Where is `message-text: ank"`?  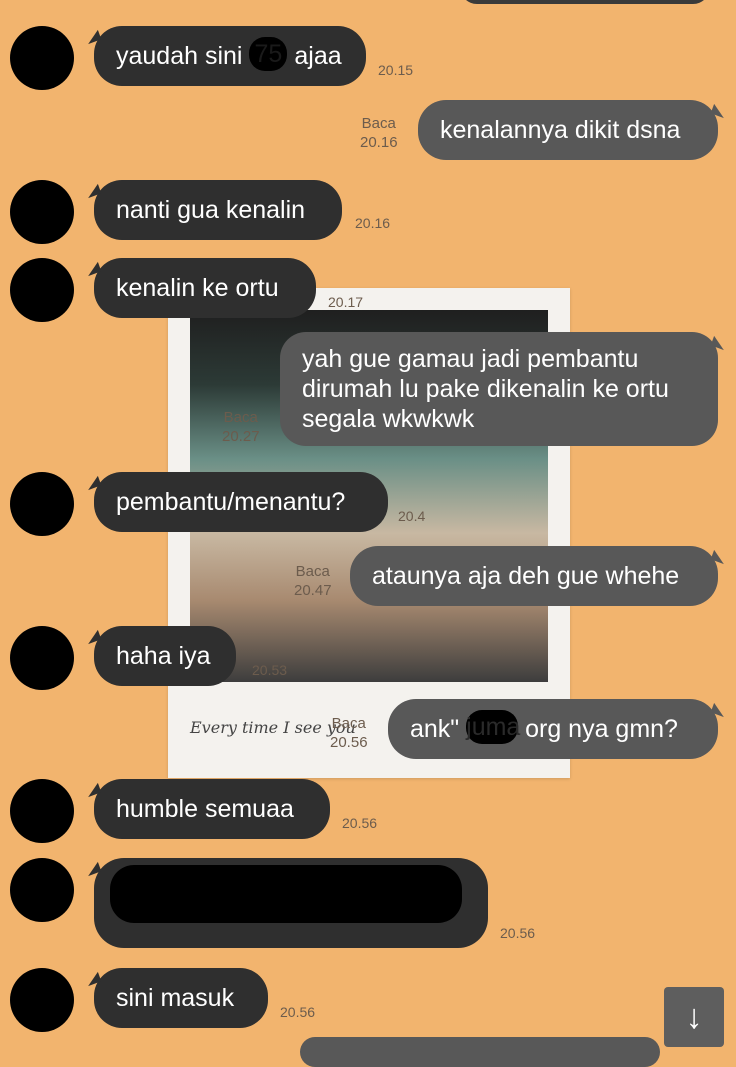 message-text: ank" is located at coordinates (438, 729).